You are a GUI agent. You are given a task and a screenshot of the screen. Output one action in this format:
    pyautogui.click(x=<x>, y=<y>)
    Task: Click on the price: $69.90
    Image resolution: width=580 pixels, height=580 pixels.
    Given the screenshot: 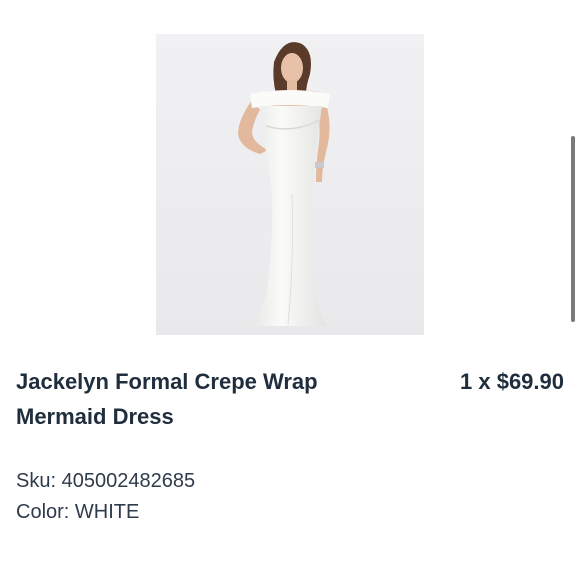 What is the action you would take?
    pyautogui.click(x=530, y=381)
    